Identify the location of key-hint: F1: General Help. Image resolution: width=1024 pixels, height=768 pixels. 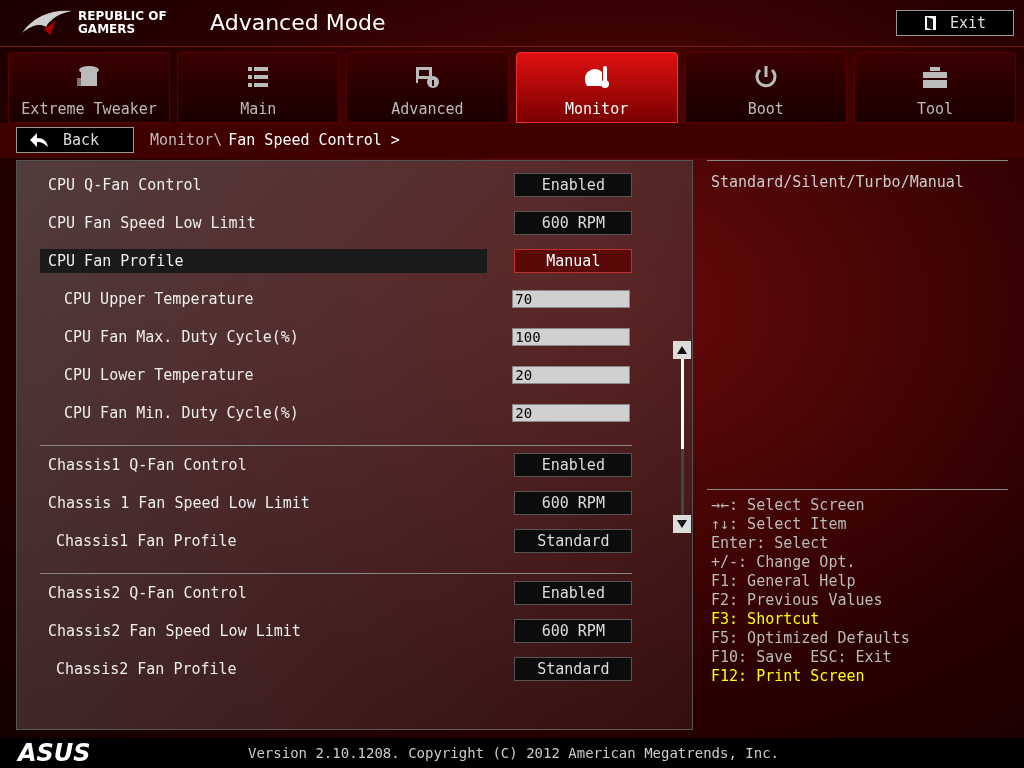
(784, 582).